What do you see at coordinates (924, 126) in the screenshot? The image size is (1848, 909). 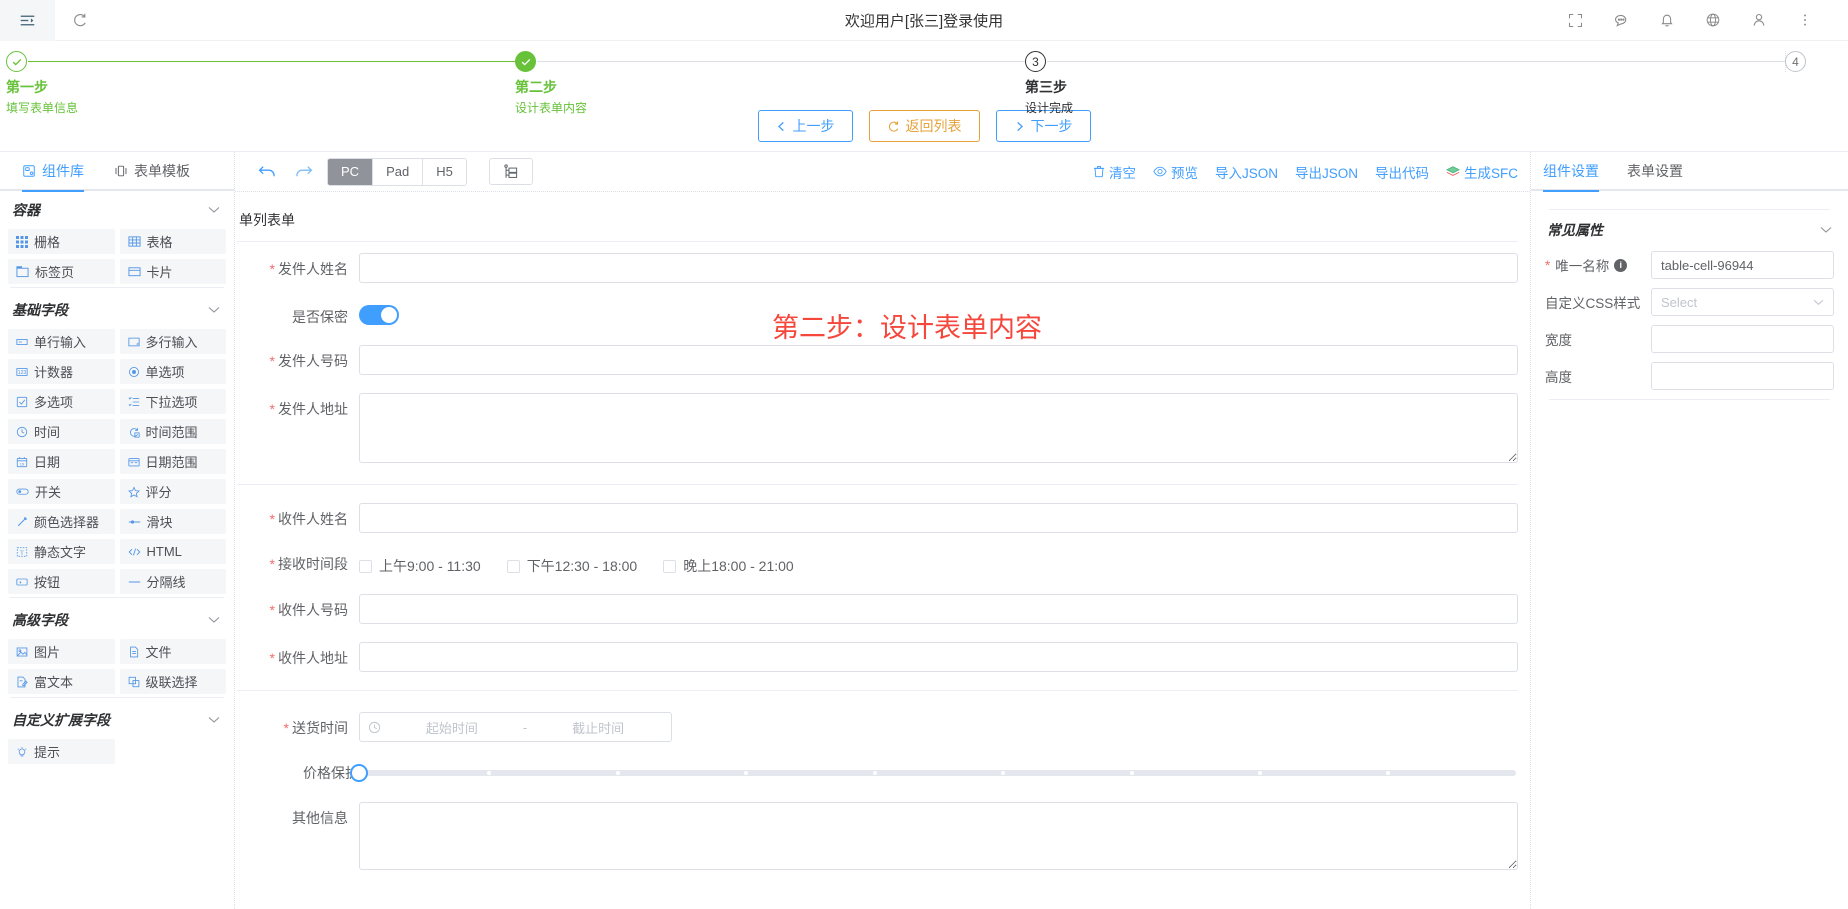 I see `back-to-list-button: 返回列表` at bounding box center [924, 126].